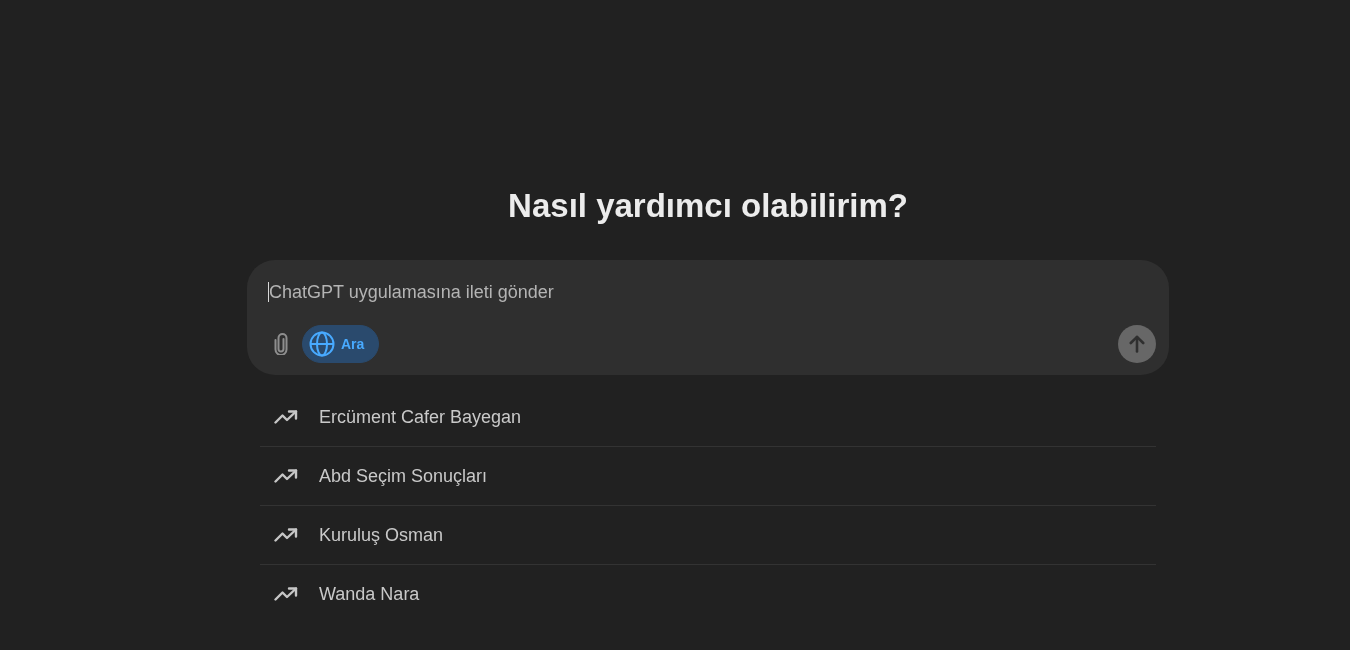  What do you see at coordinates (708, 535) in the screenshot?
I see `trending-suggestion: Kuruluş Osman` at bounding box center [708, 535].